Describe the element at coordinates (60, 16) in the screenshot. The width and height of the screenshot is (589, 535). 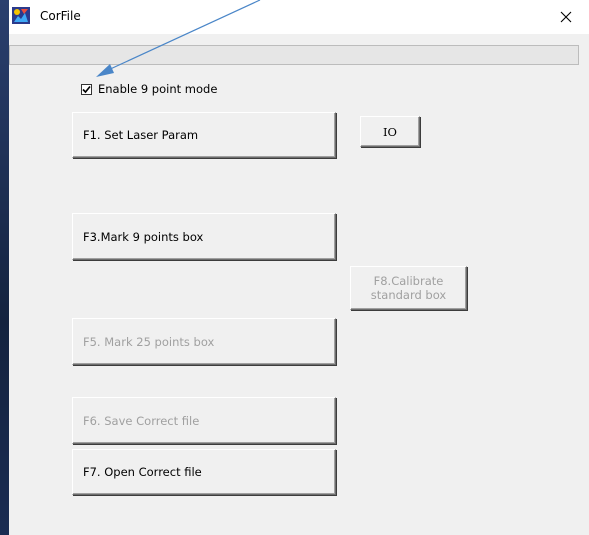
I see `window-title: CorFile` at that location.